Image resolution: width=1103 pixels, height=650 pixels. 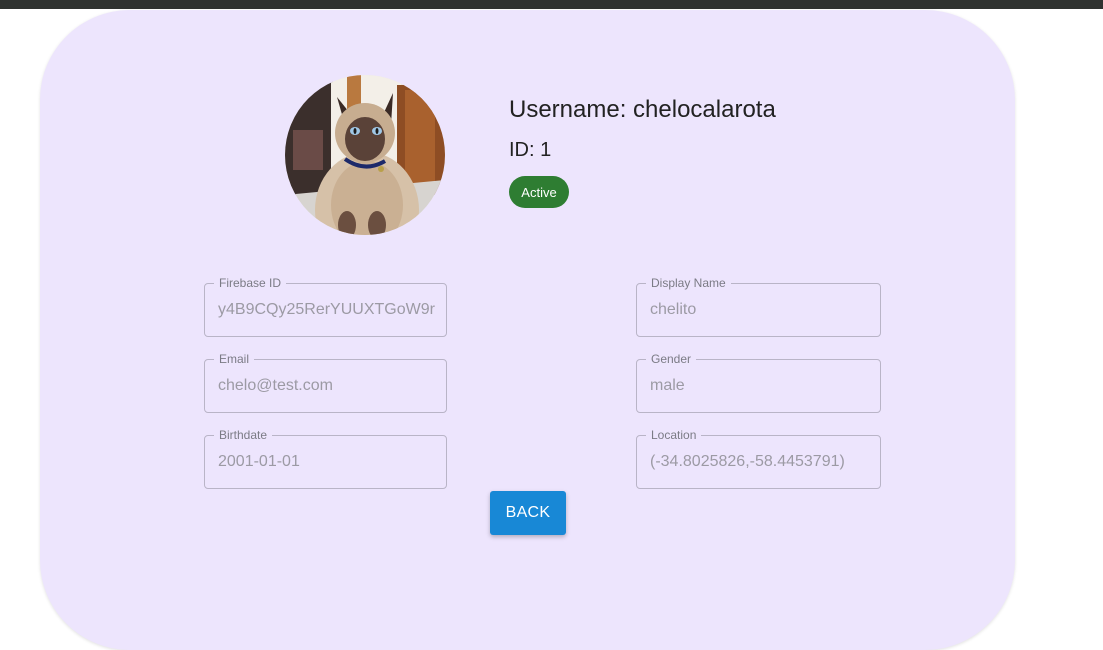 I want to click on birthdate-label: Birthdate, so click(x=243, y=435).